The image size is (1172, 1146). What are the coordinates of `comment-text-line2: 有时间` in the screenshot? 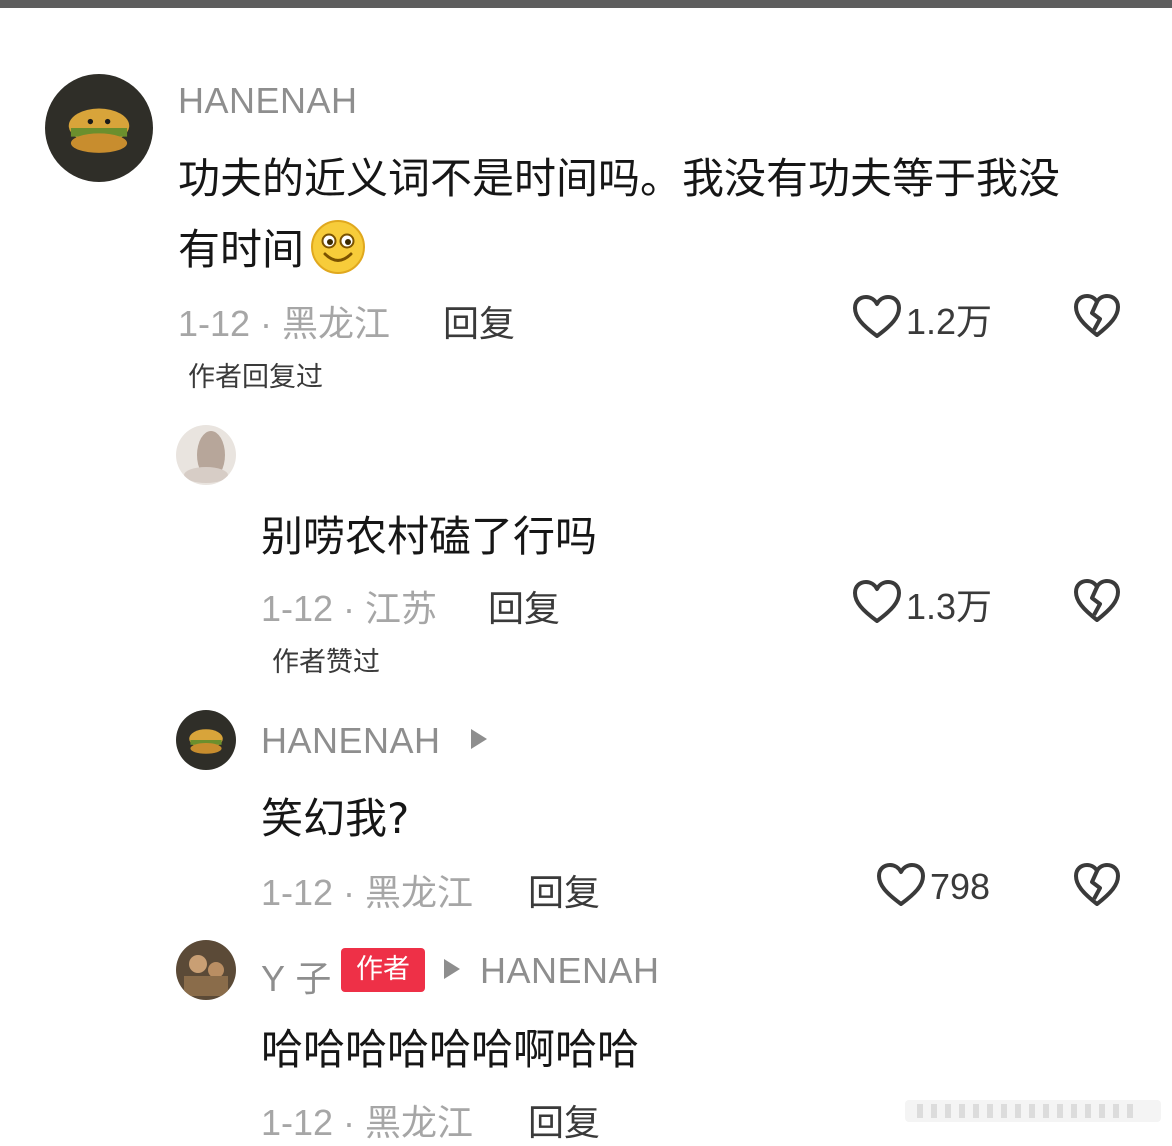 It's located at (272, 246).